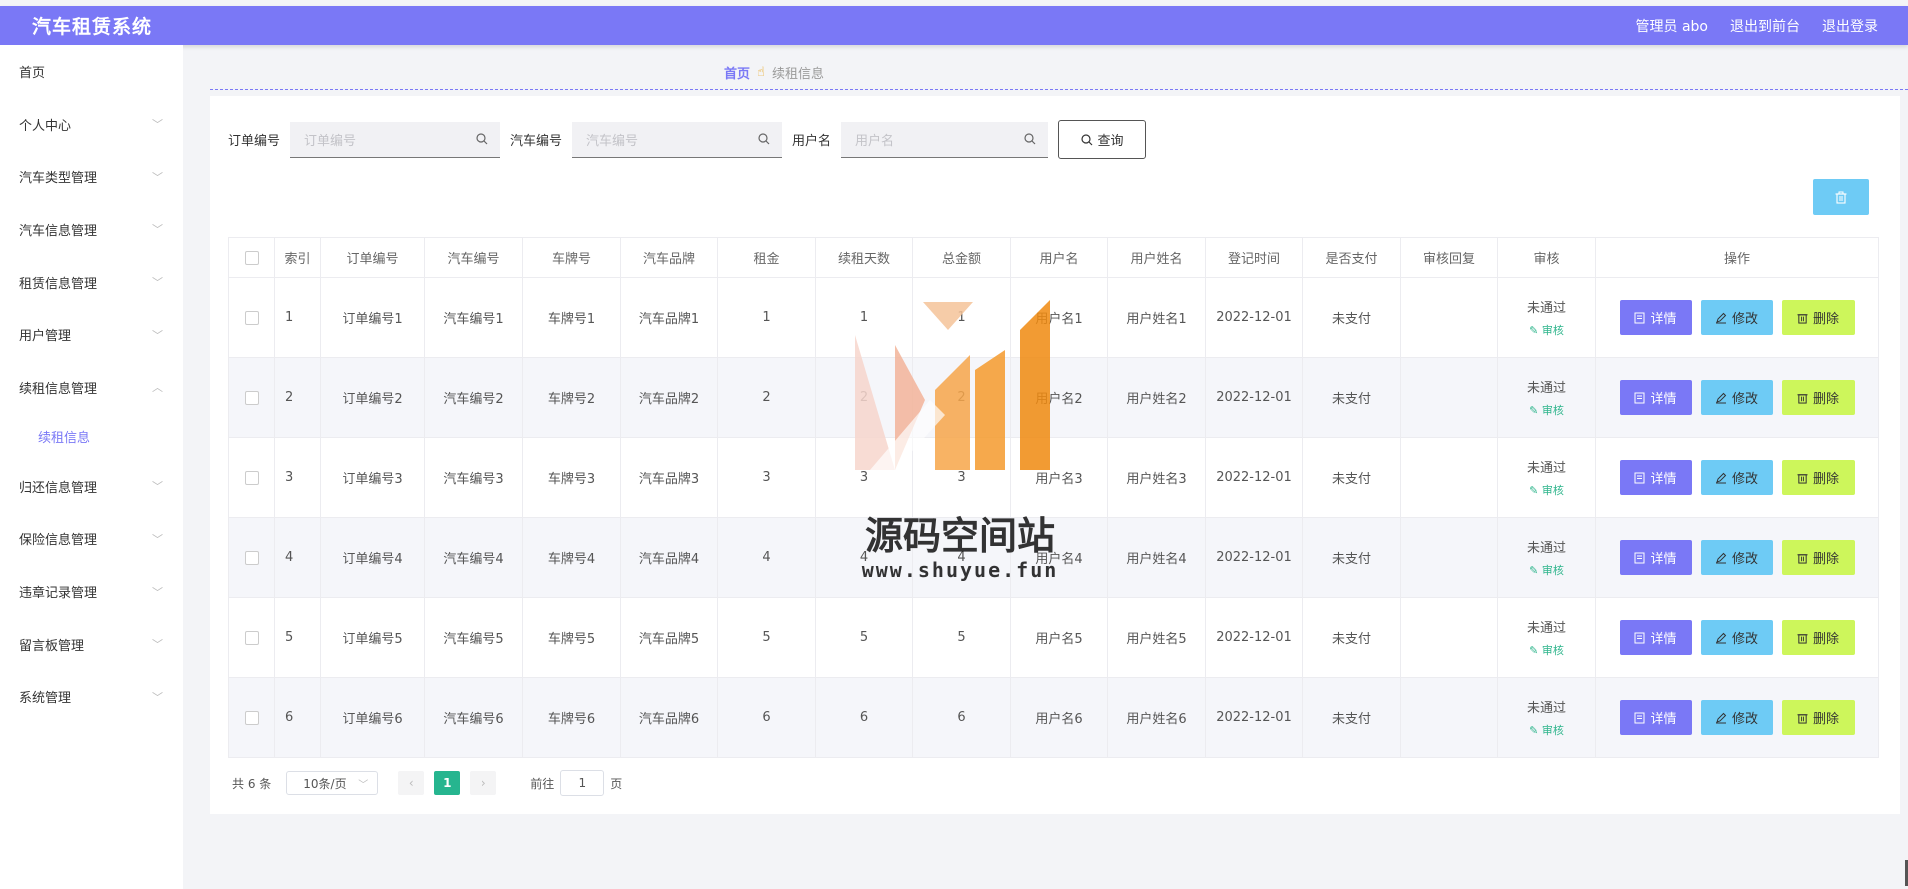 Image resolution: width=1908 pixels, height=889 pixels. I want to click on user-fullname-cell: 用户姓名6, so click(1156, 717).